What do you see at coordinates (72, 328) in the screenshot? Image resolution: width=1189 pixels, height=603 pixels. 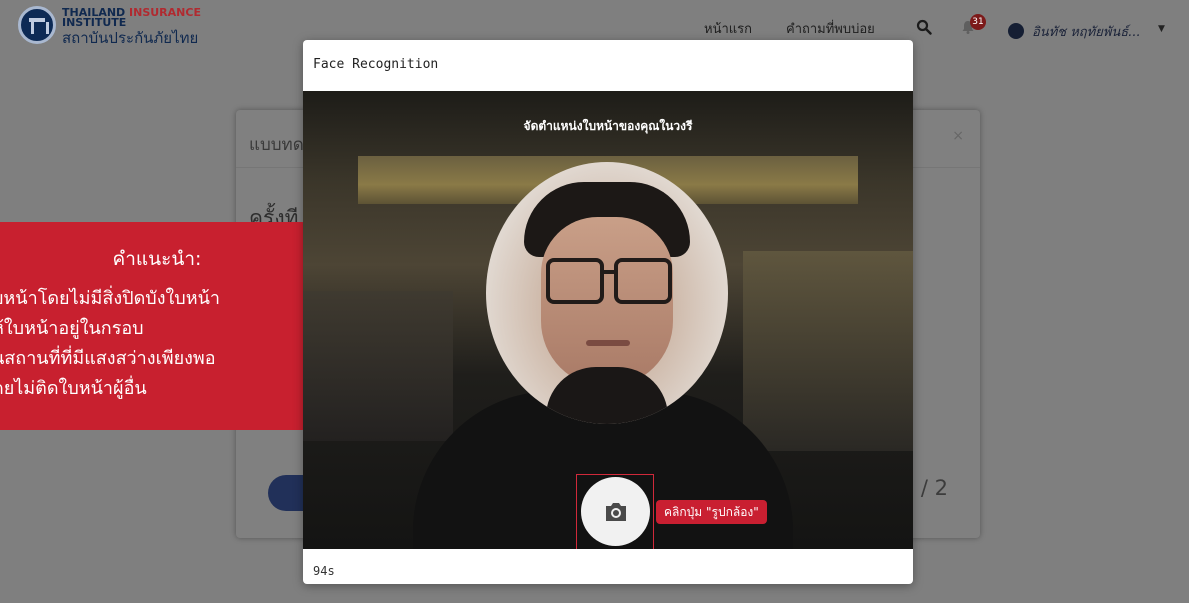 I see `instruction-line: ห้ใบหน้าอยู่ในกรอบ` at bounding box center [72, 328].